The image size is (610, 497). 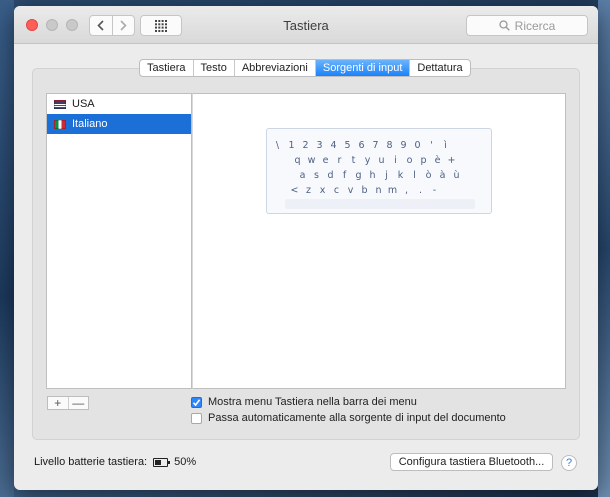 I want to click on tab-tastiera: Tastiera, so click(x=166, y=68).